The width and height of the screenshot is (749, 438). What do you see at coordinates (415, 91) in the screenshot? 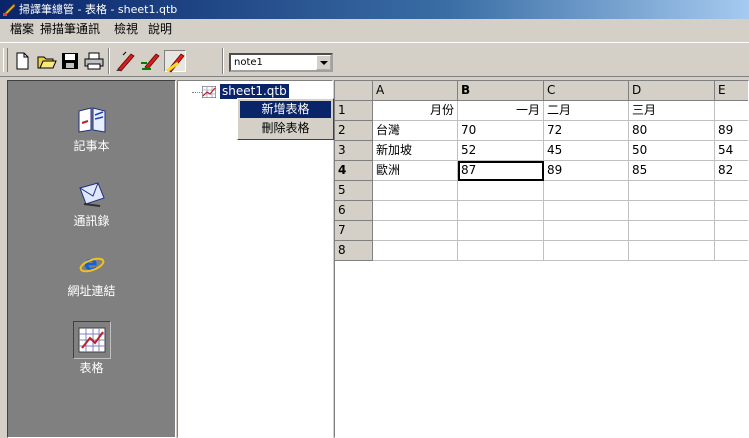
I see `column-header-a: A` at bounding box center [415, 91].